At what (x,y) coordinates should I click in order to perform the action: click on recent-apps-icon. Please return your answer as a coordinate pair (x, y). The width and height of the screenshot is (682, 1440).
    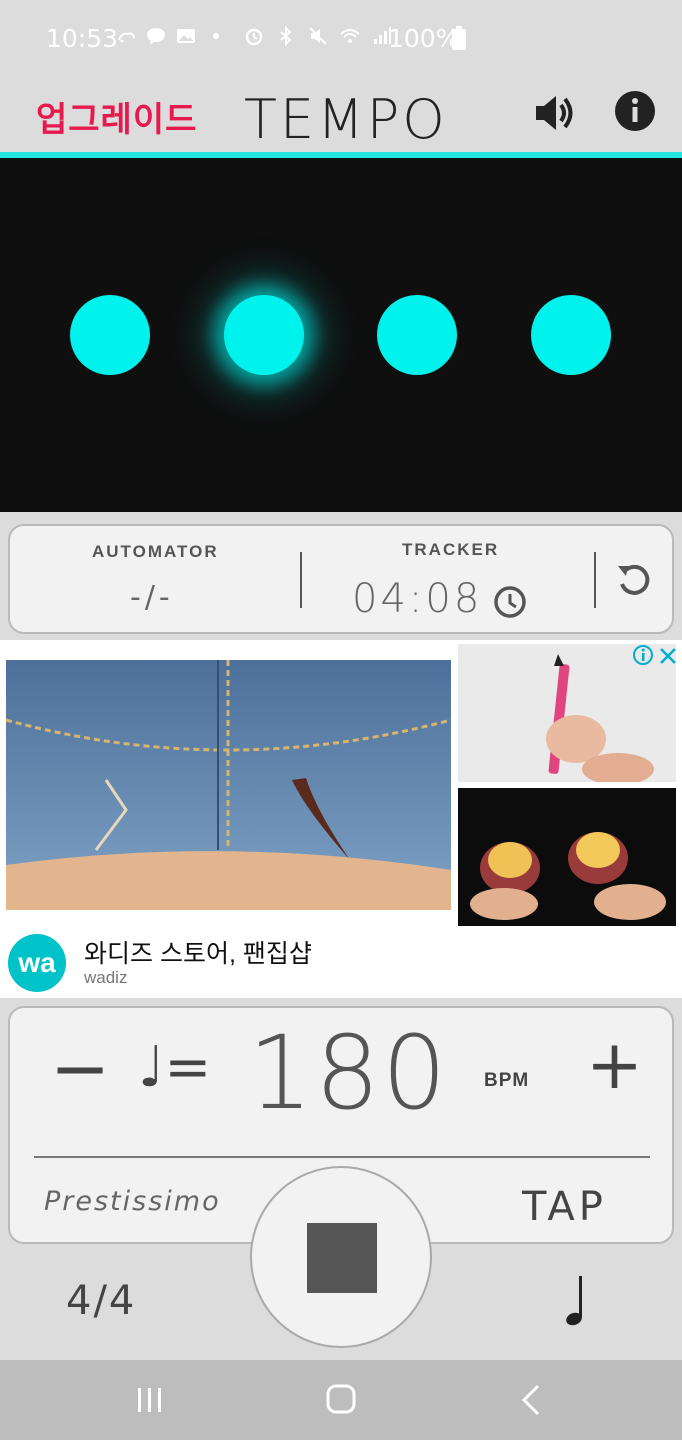
    Looking at the image, I should click on (150, 1400).